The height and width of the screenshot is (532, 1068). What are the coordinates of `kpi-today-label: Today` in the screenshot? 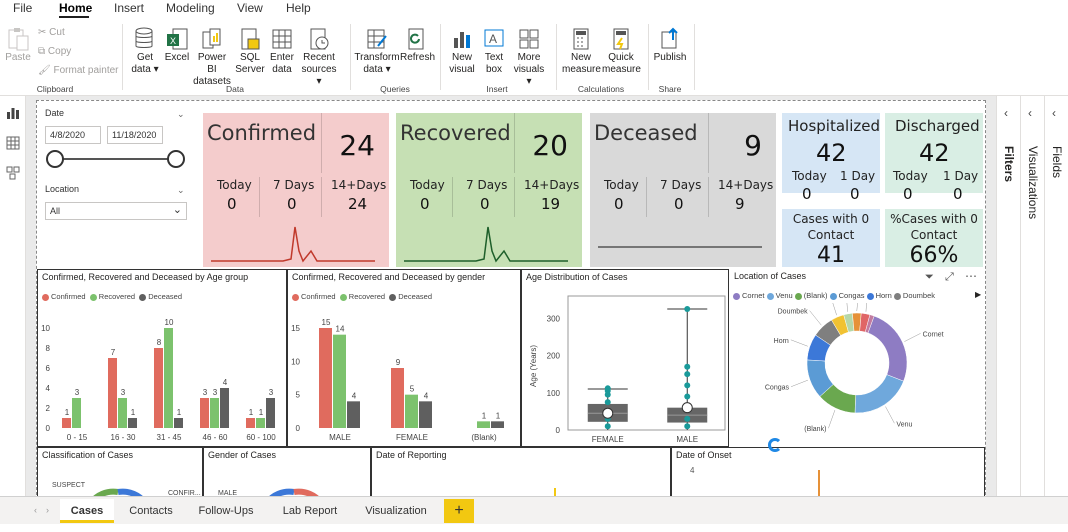 It's located at (234, 185).